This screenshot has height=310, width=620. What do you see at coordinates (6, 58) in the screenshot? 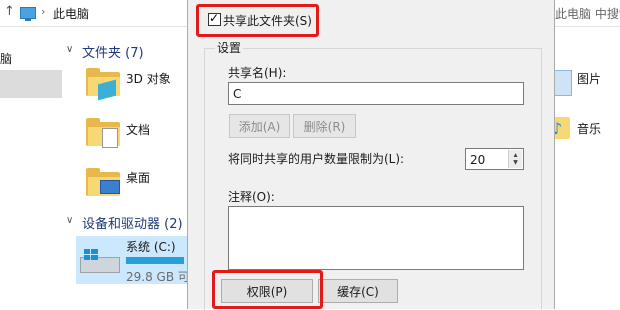
I see `nav-item: 脑` at bounding box center [6, 58].